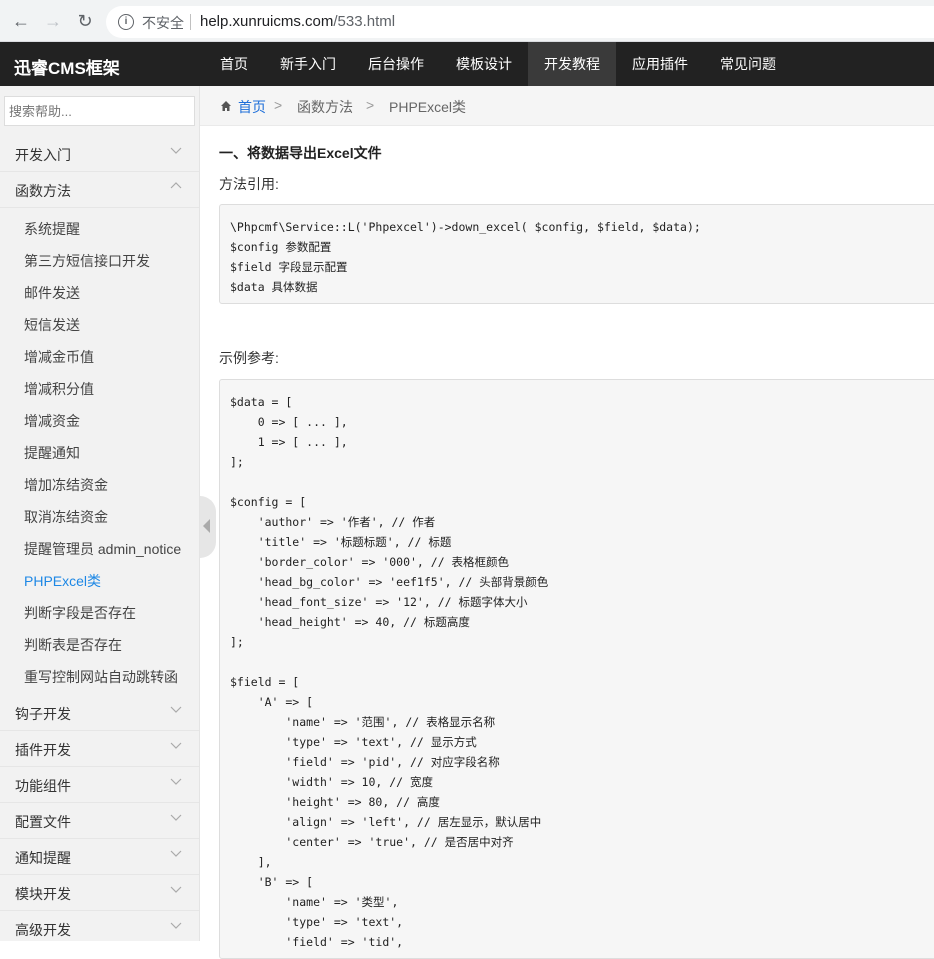  What do you see at coordinates (163, 23) in the screenshot?
I see `insecure-label: 不安全` at bounding box center [163, 23].